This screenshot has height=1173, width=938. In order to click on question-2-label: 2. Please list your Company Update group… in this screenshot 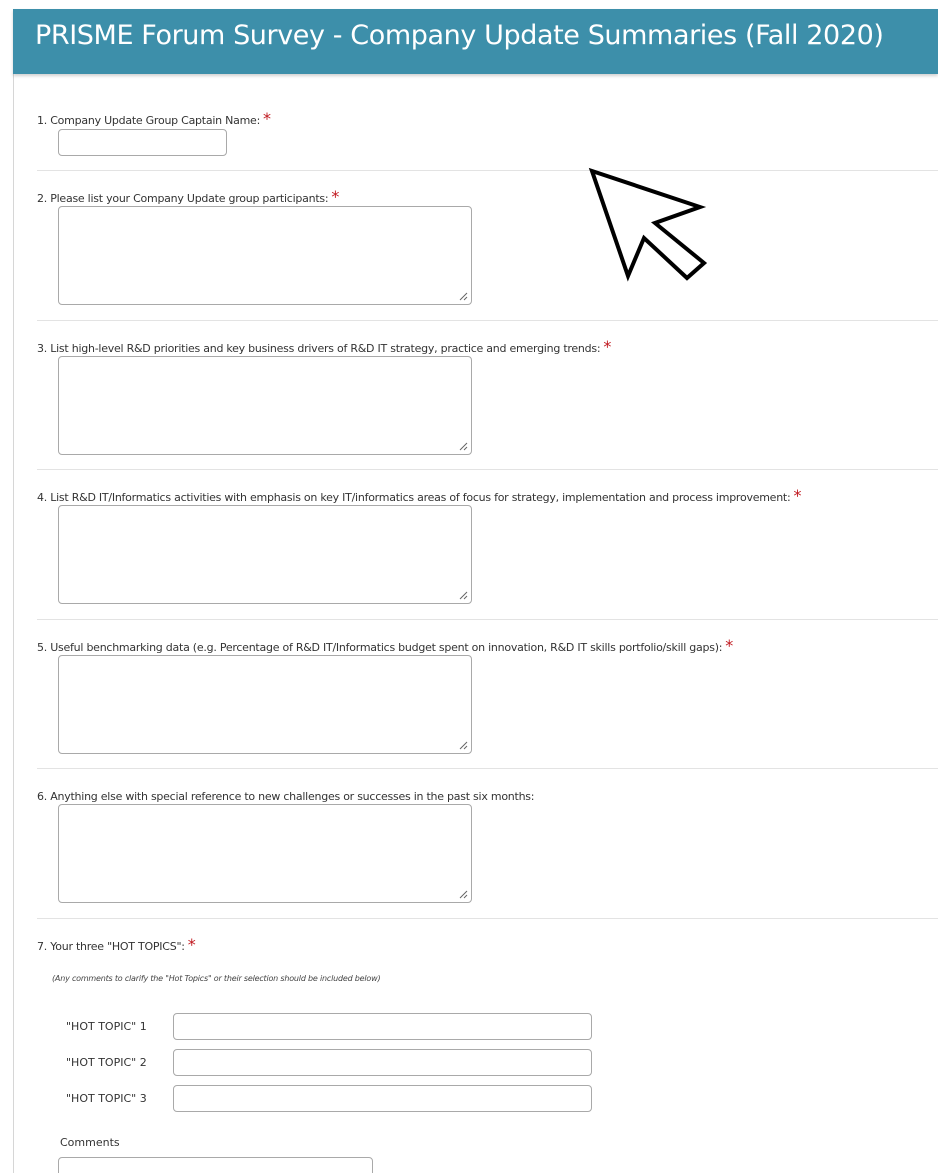, I will do `click(183, 198)`.